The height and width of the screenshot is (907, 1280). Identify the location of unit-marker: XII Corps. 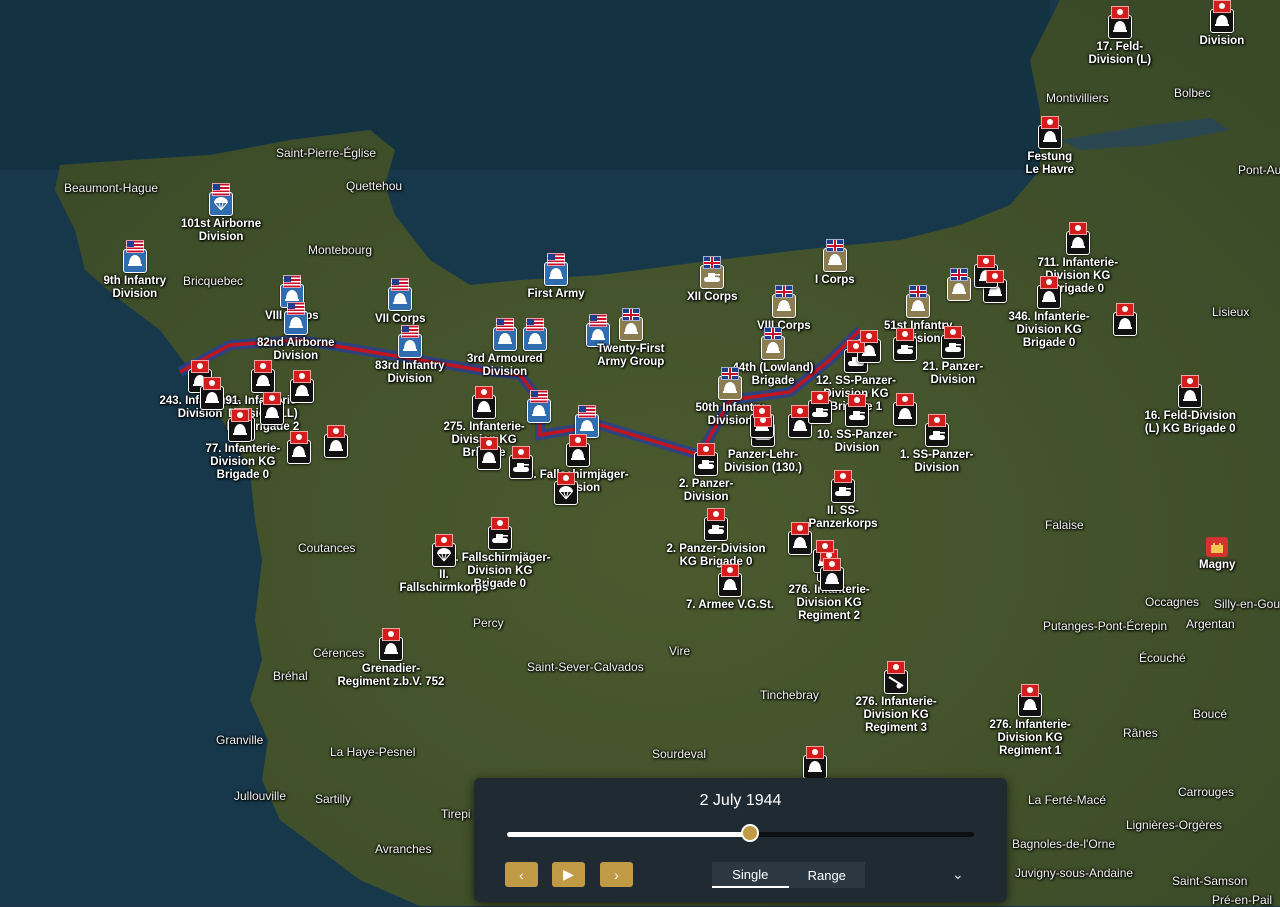
(712, 280).